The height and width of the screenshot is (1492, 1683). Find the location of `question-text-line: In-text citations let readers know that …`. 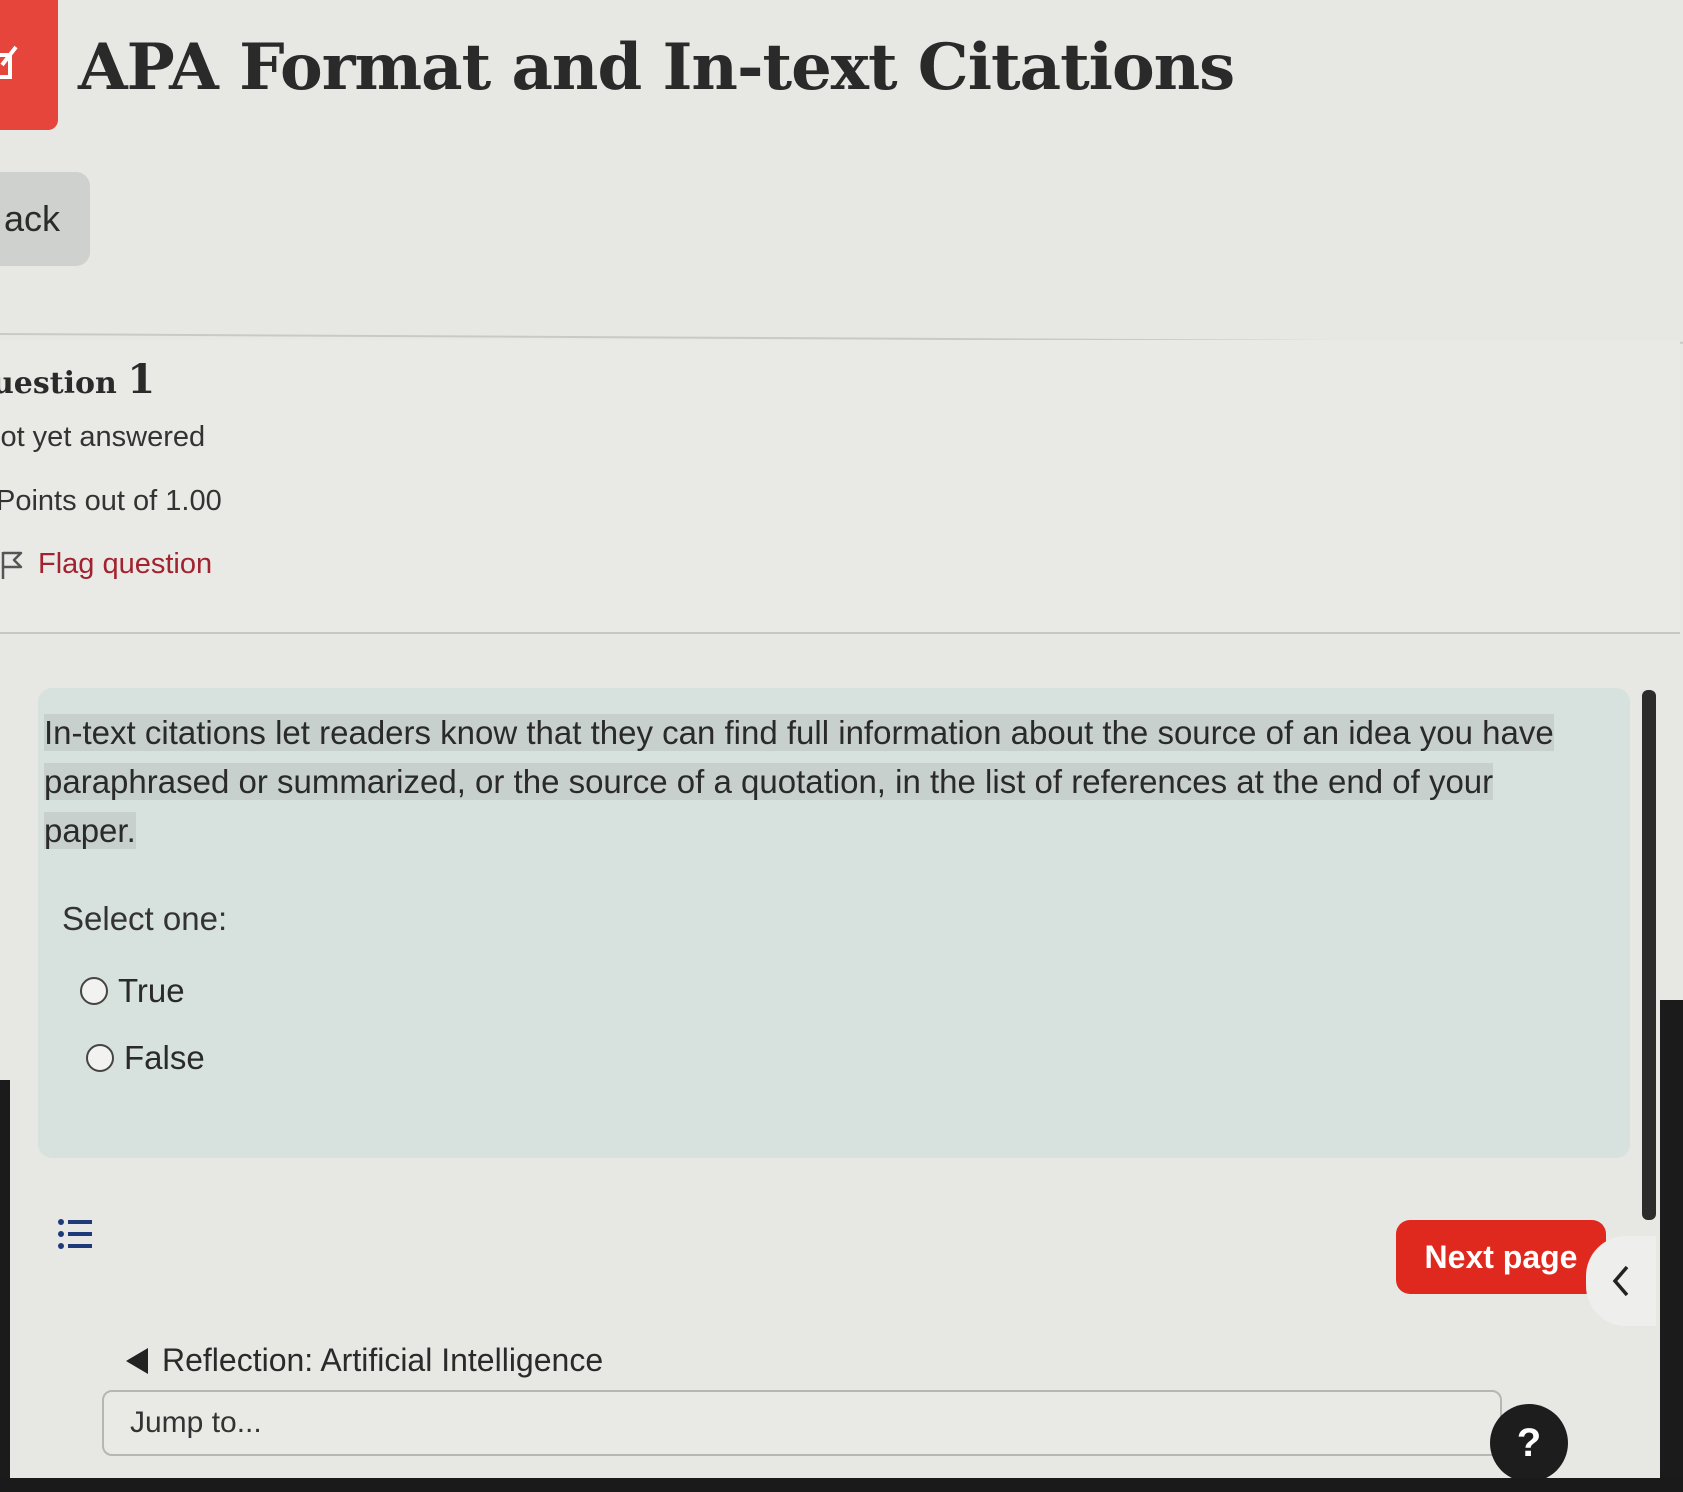

question-text-line: In-text citations let readers know that … is located at coordinates (799, 732).